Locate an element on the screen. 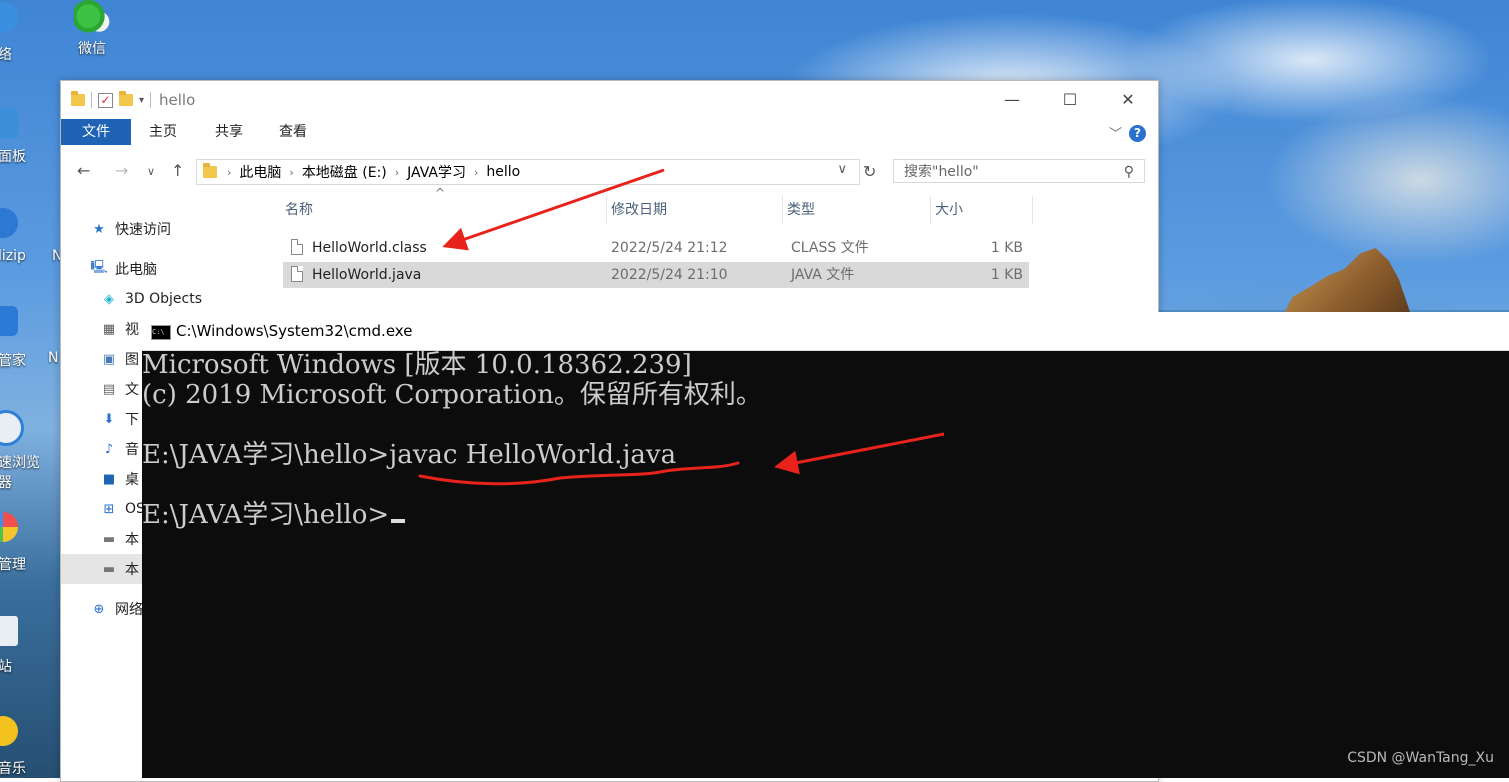  expand-ribbon-icon: ﹀ is located at coordinates (1115, 132).